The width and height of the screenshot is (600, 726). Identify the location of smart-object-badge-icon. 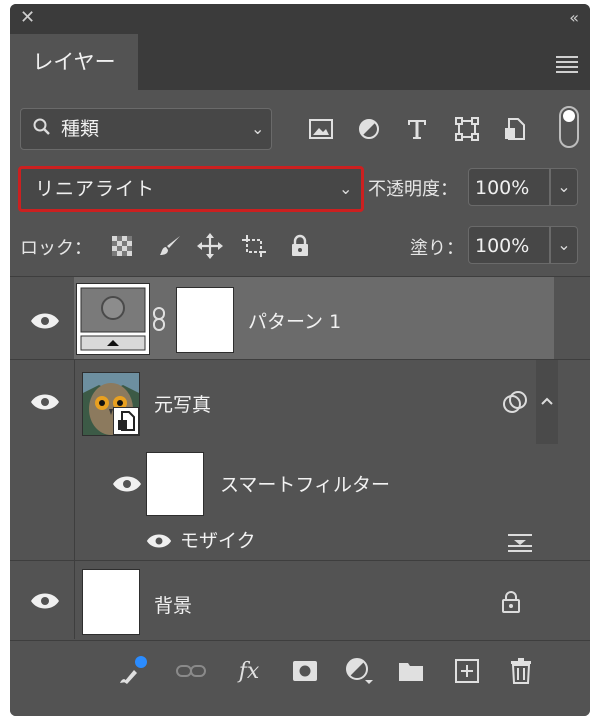
(126, 421).